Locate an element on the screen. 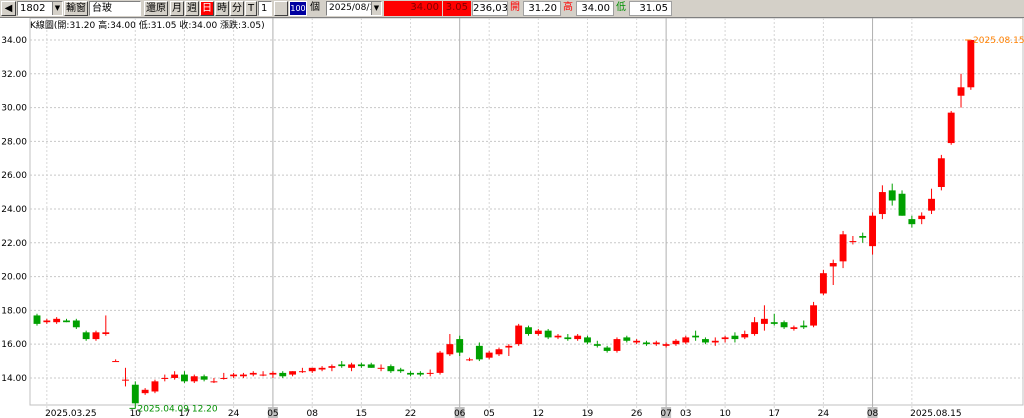 The height and width of the screenshot is (418, 1024). blank-button is located at coordinates (281, 8).